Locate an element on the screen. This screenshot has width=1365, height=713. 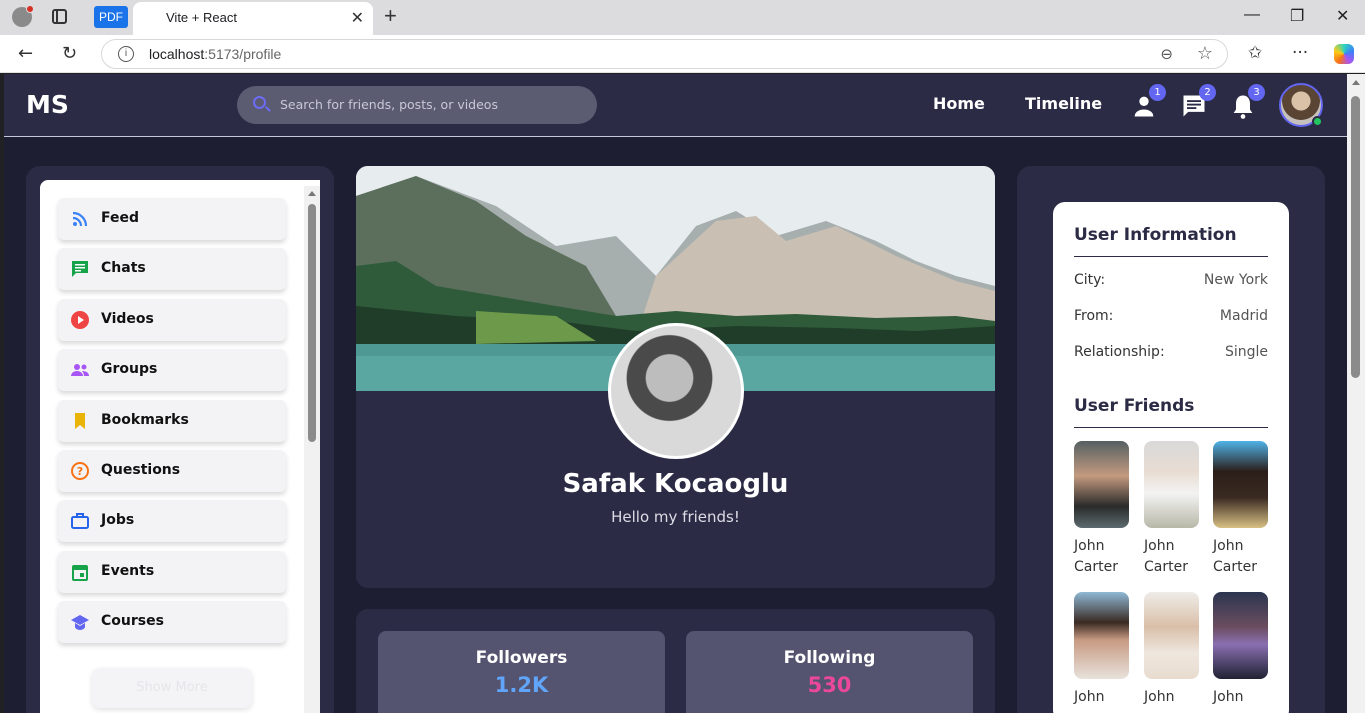
messages-badge: 2 is located at coordinates (1207, 92).